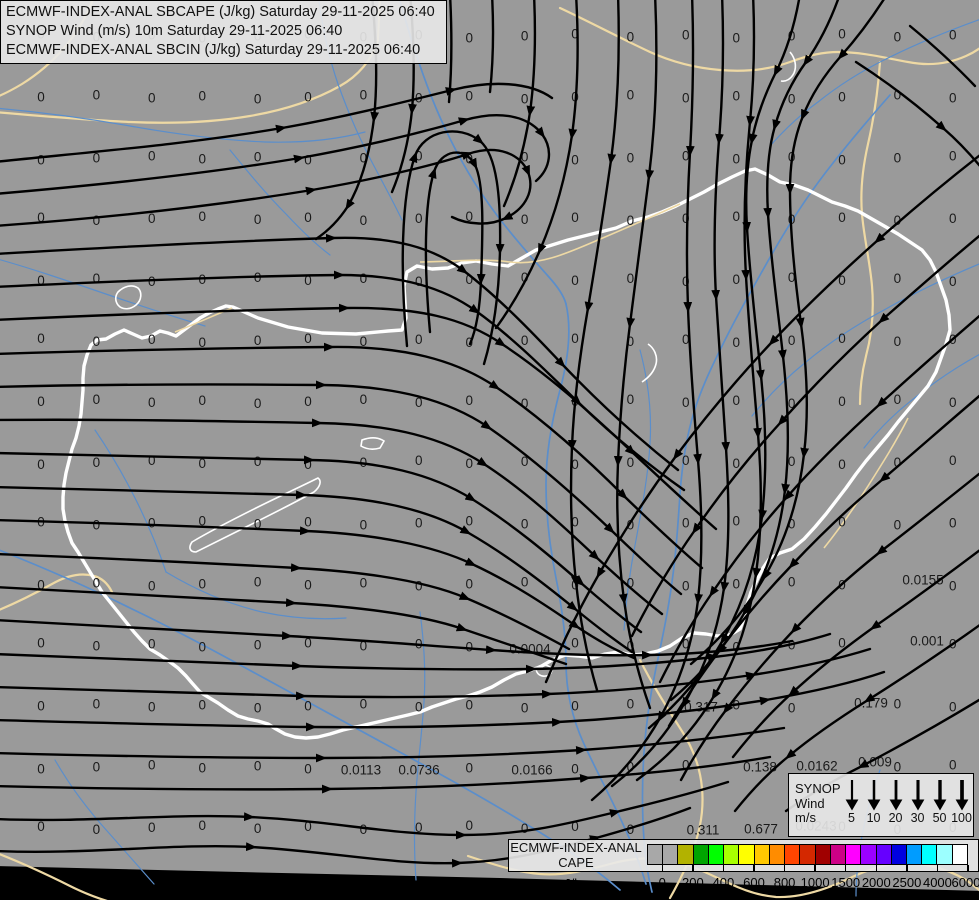  I want to click on cape-legend-source: ECMWF-INDEX-ANAL, so click(576, 847).